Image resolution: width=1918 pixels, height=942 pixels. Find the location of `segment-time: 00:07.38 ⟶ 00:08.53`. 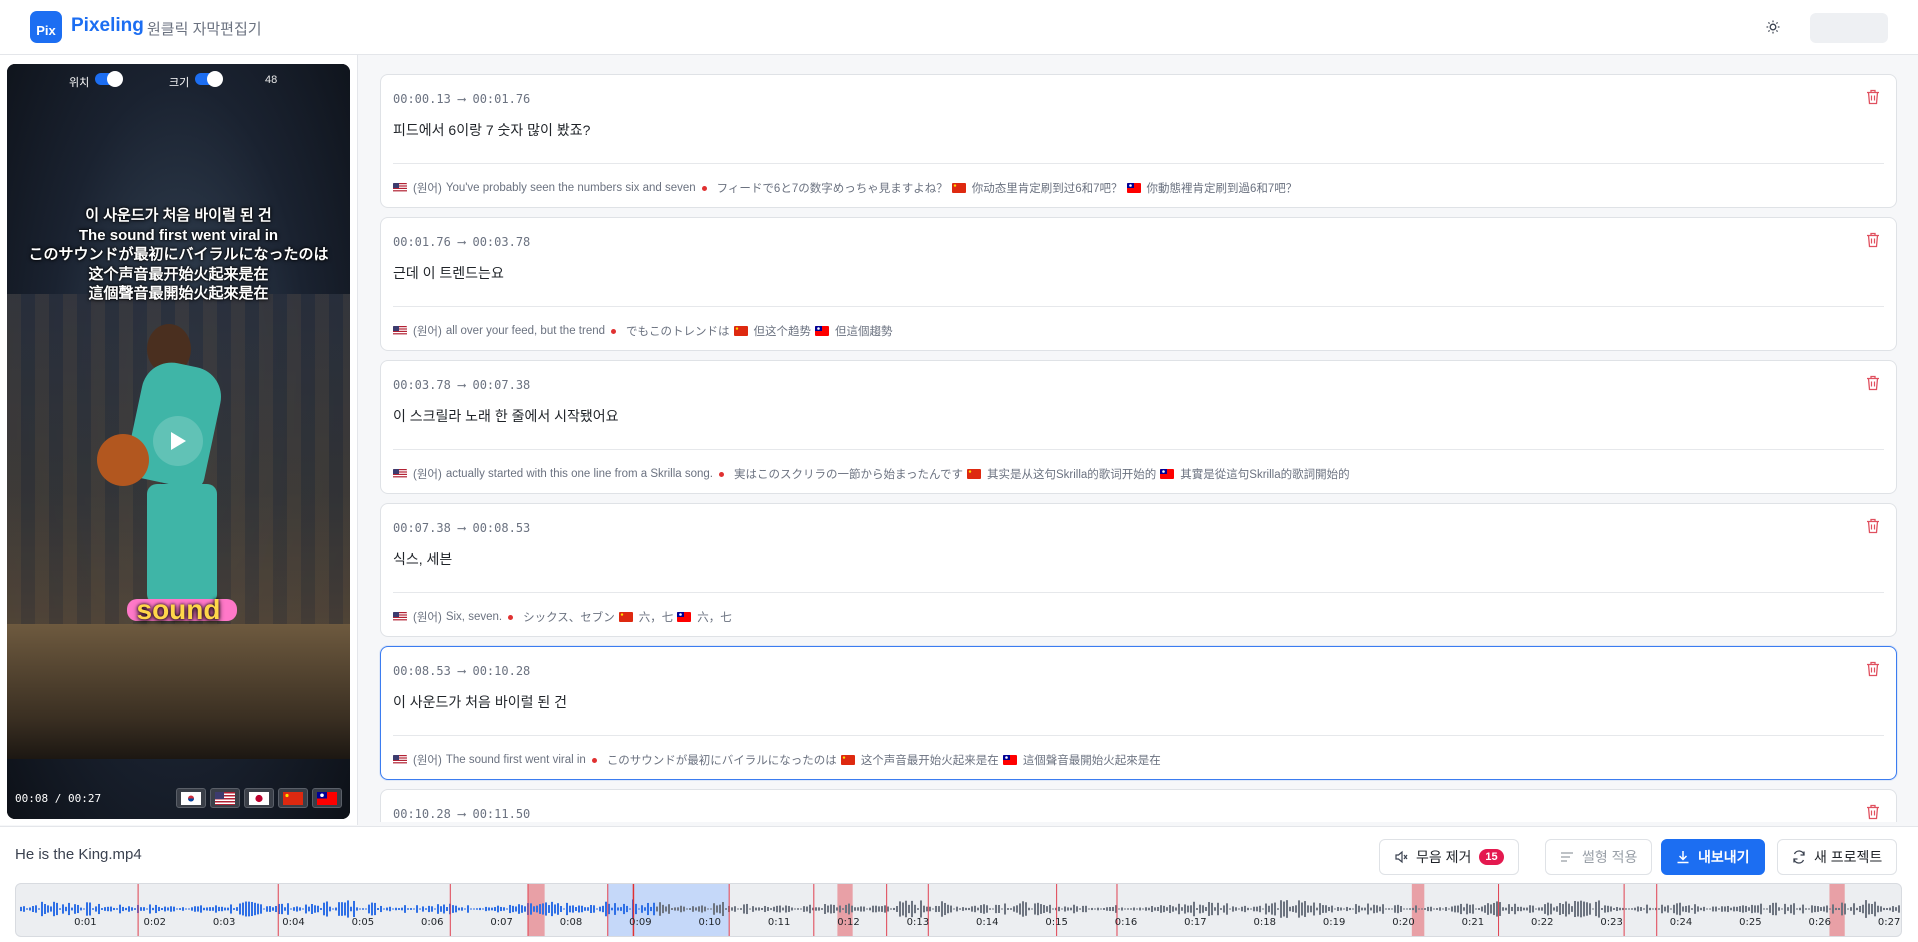

segment-time: 00:07.38 ⟶ 00:08.53 is located at coordinates (461, 528).